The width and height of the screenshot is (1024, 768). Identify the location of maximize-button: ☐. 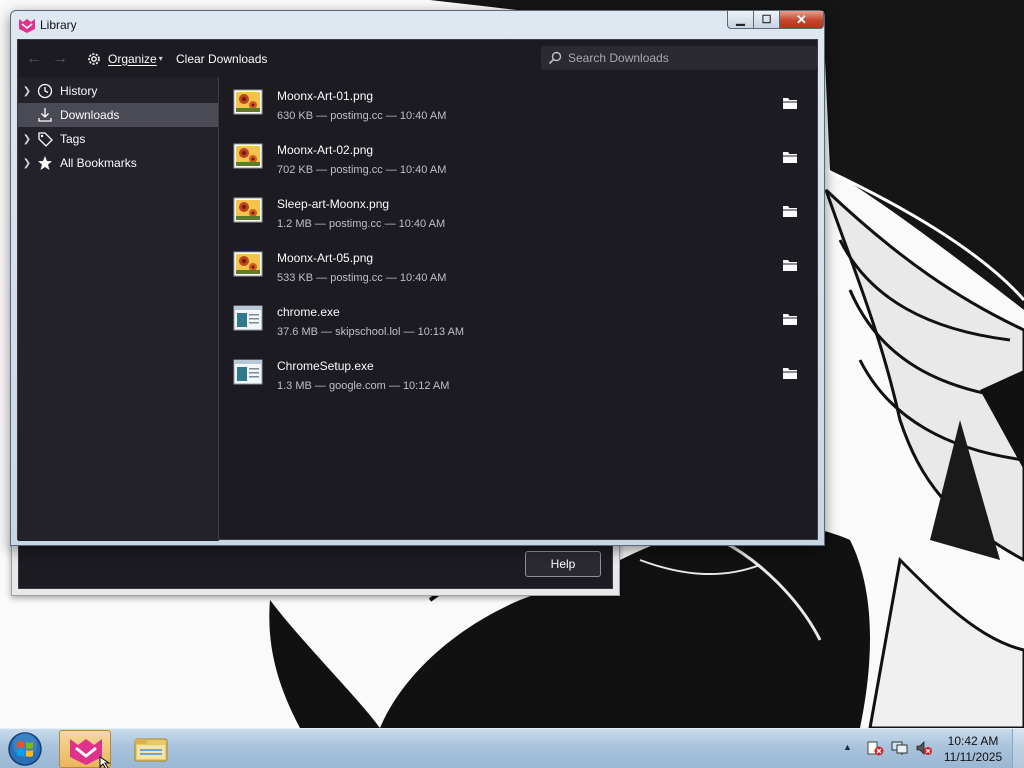
(767, 20).